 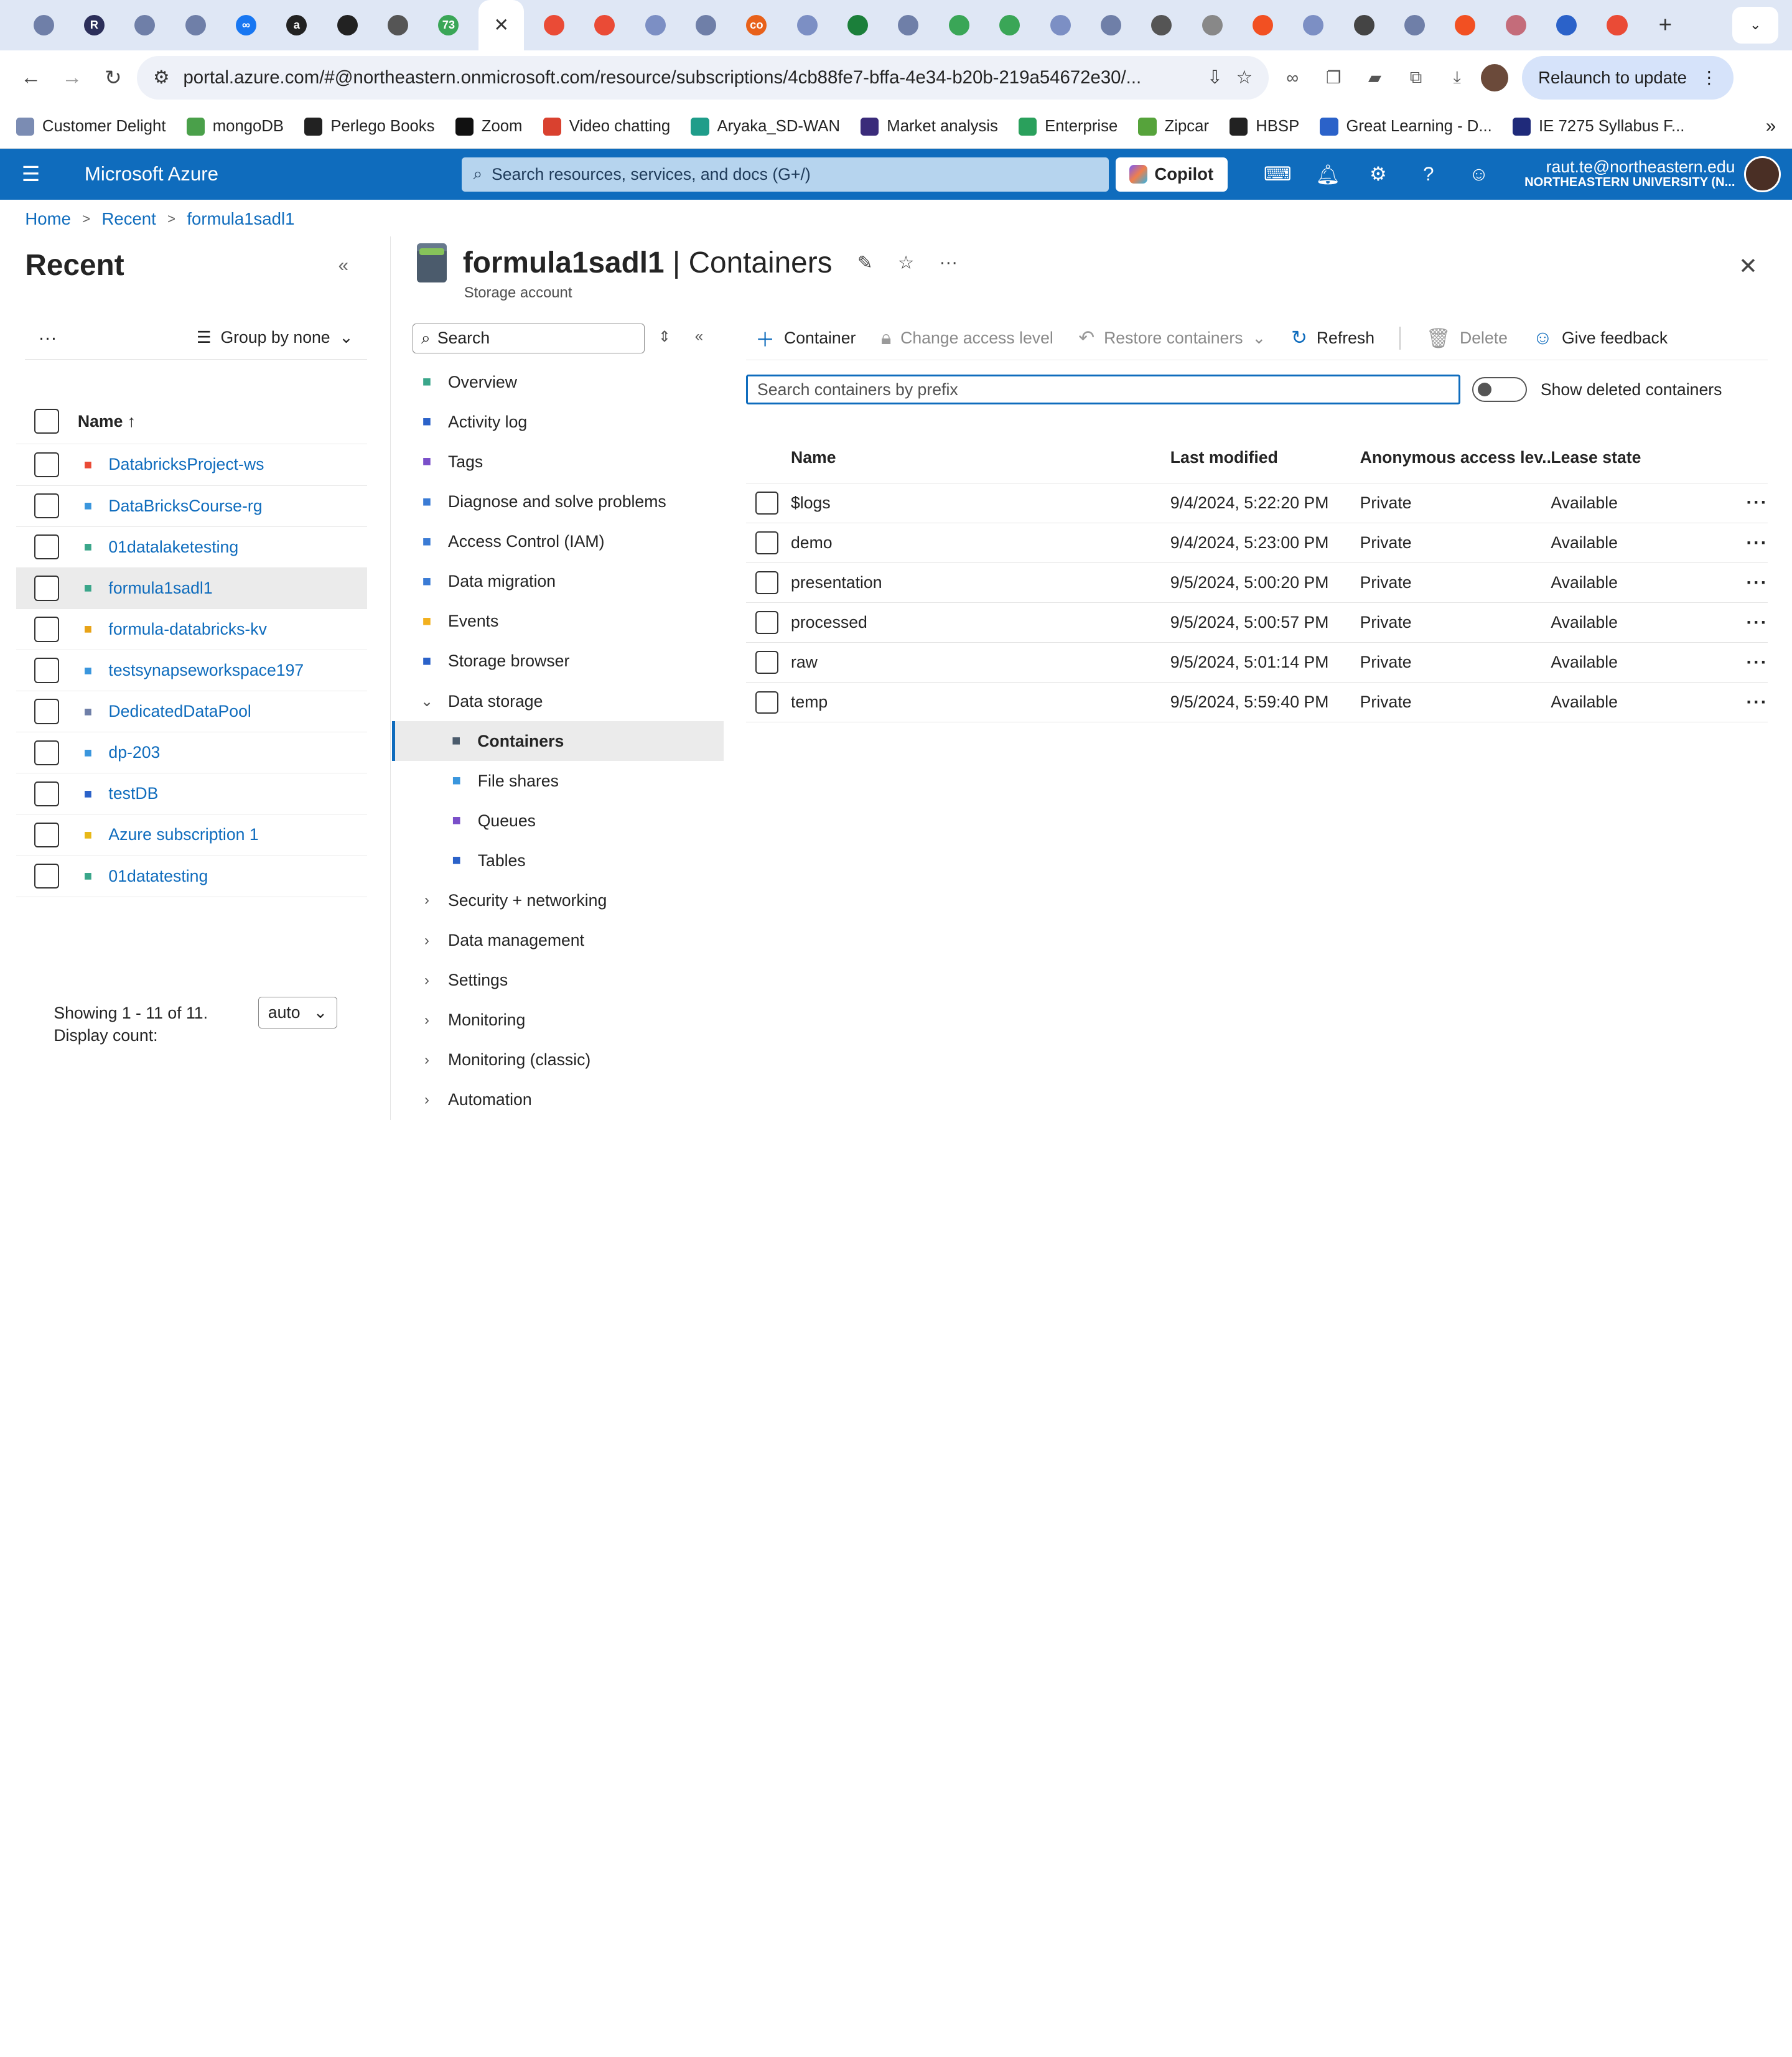 I want to click on group-by-dropdown: ☰ Group by none ⌄, so click(x=275, y=337).